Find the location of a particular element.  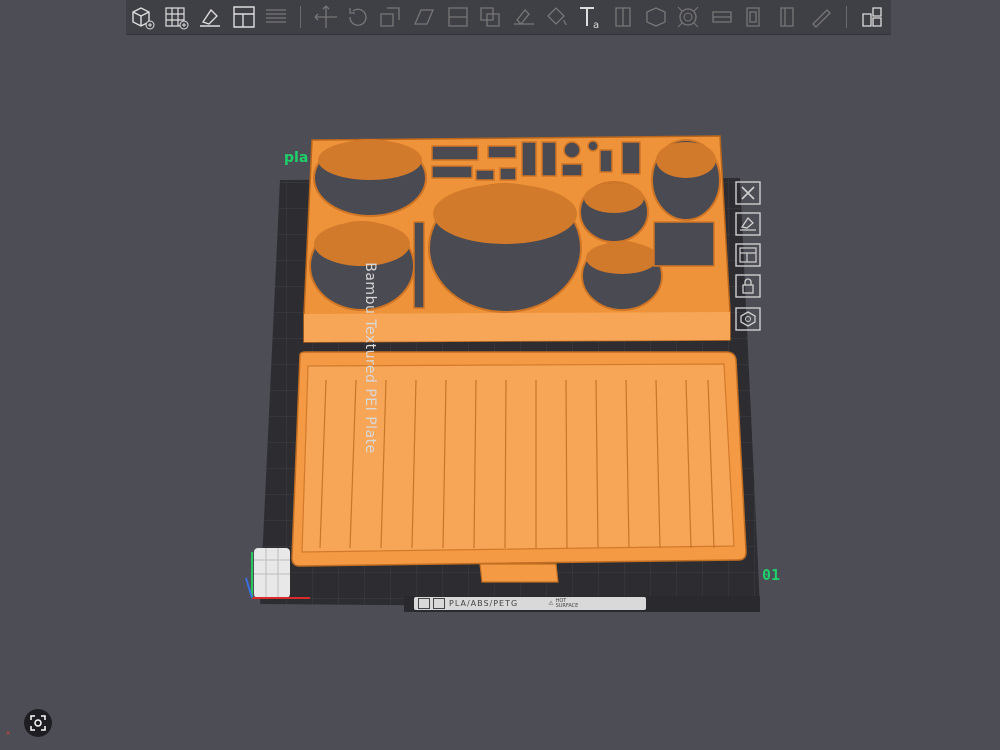

lock-icon is located at coordinates (748, 286).